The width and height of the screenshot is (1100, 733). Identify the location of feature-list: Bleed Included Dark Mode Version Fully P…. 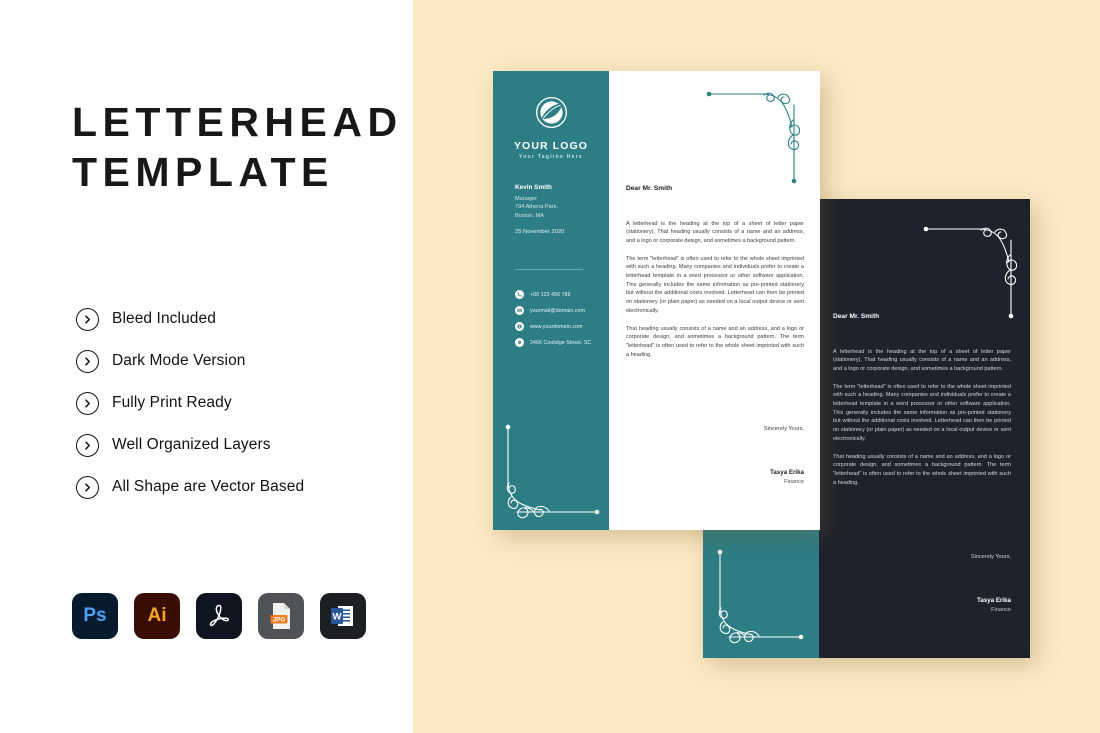
(241, 403).